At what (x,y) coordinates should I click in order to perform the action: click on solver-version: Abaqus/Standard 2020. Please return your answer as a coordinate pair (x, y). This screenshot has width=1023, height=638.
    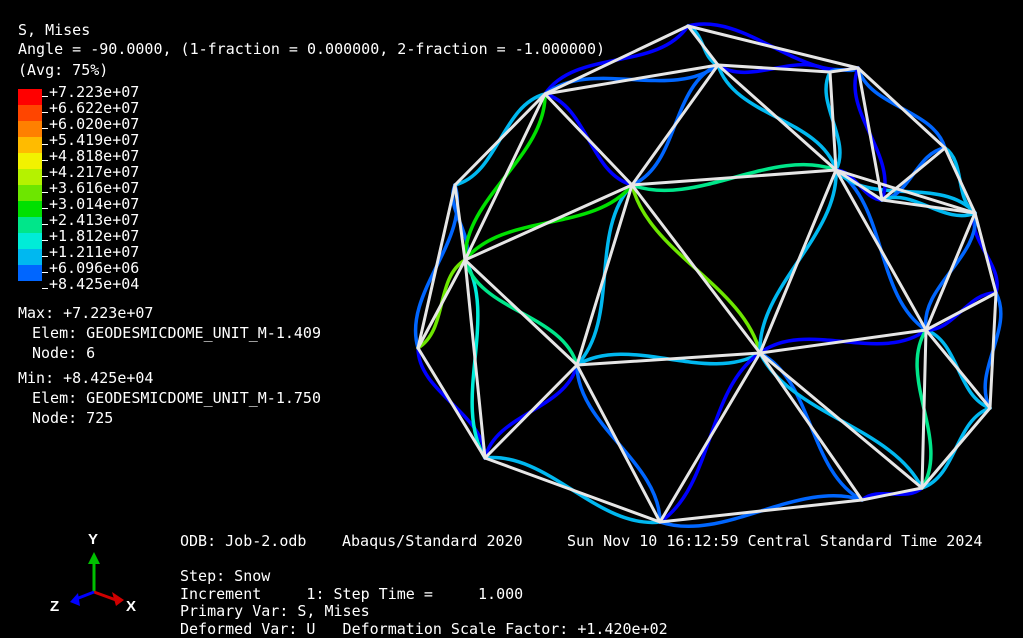
    Looking at the image, I should click on (432, 541).